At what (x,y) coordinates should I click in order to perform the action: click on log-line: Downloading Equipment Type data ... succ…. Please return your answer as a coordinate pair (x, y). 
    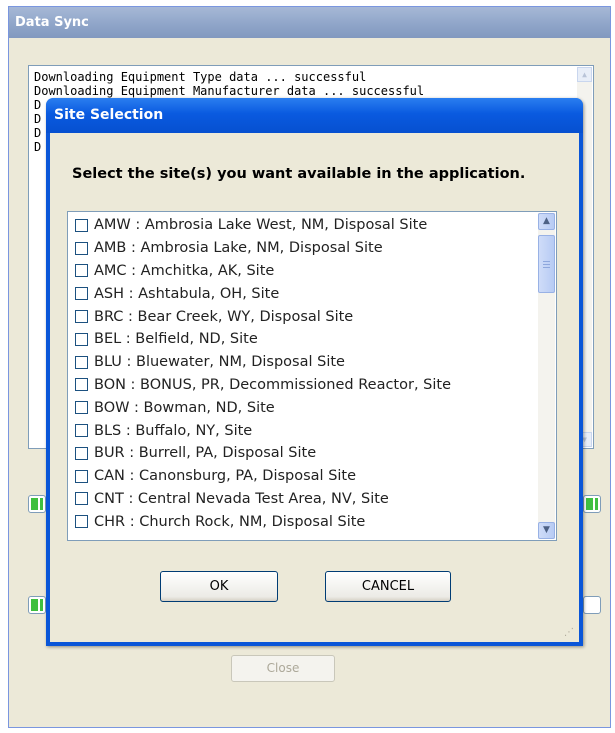
    Looking at the image, I should click on (200, 77).